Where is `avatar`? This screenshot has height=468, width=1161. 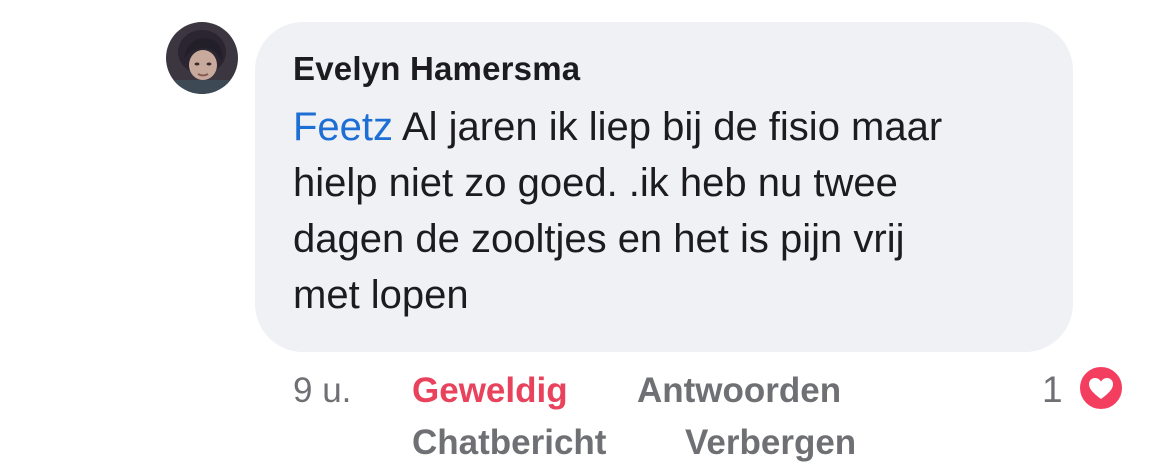
avatar is located at coordinates (202, 58).